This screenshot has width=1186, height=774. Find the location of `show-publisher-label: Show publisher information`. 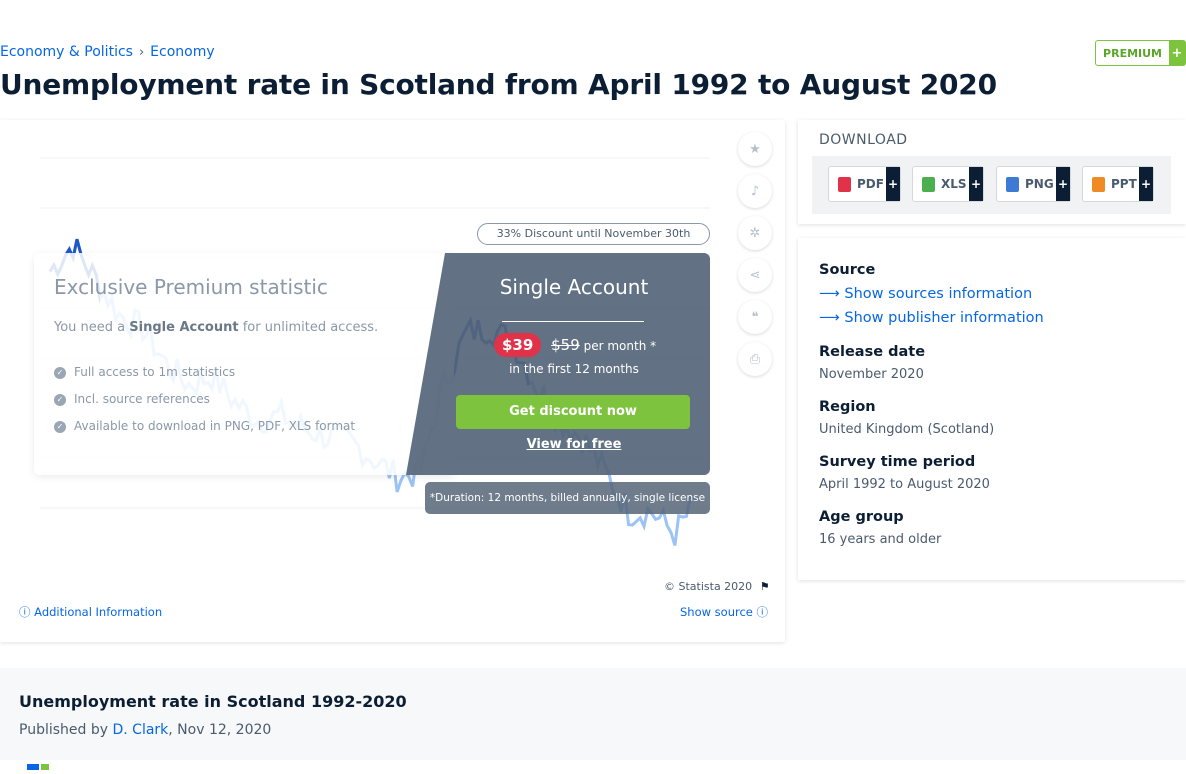

show-publisher-label: Show publisher information is located at coordinates (944, 318).